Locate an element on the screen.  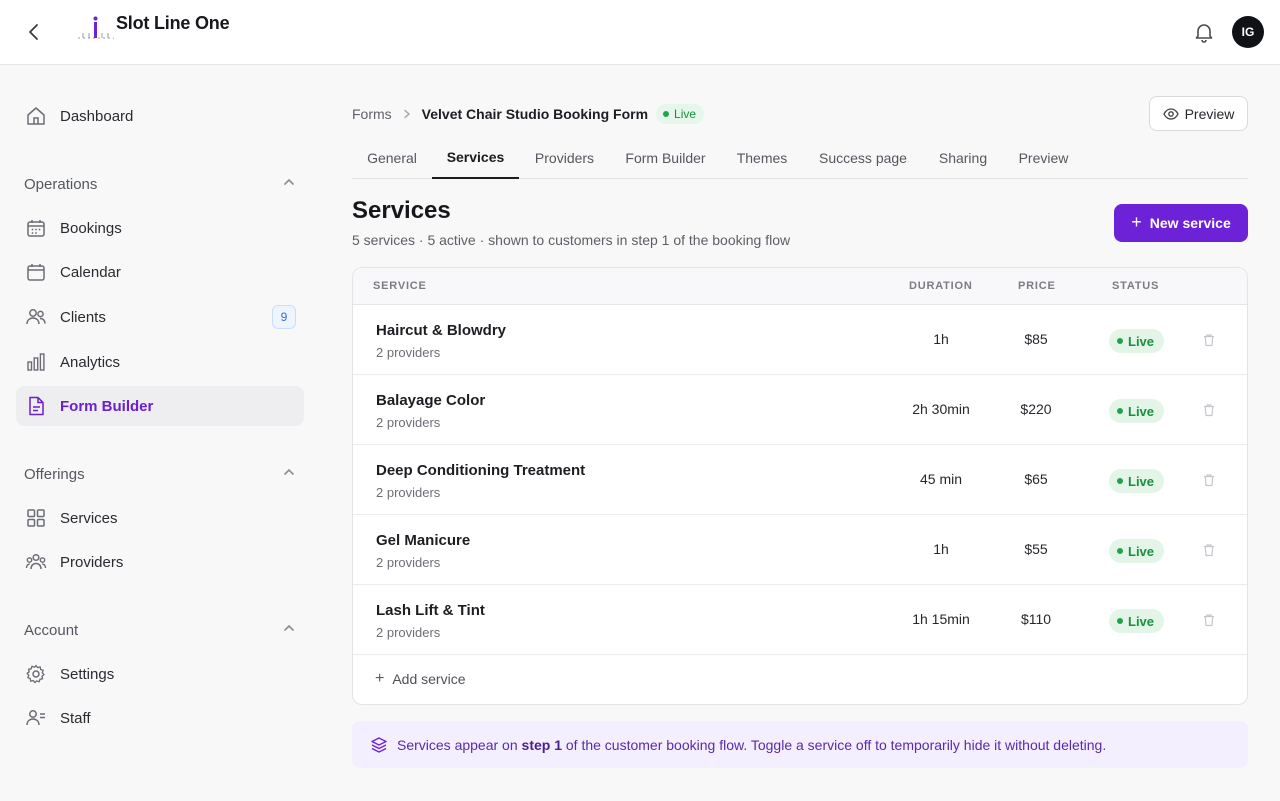
sidebar-item-label: Providers is located at coordinates (92, 562).